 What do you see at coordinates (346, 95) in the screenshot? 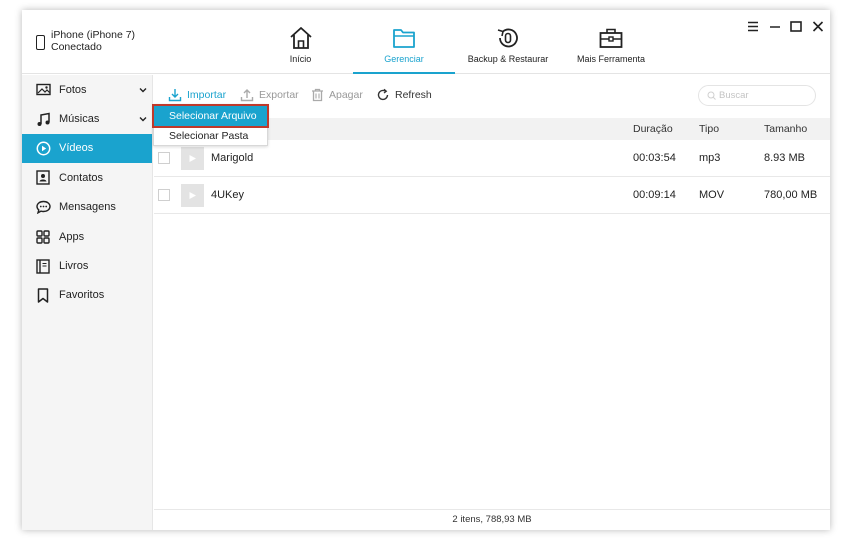
I see `delete-label: Apagar` at bounding box center [346, 95].